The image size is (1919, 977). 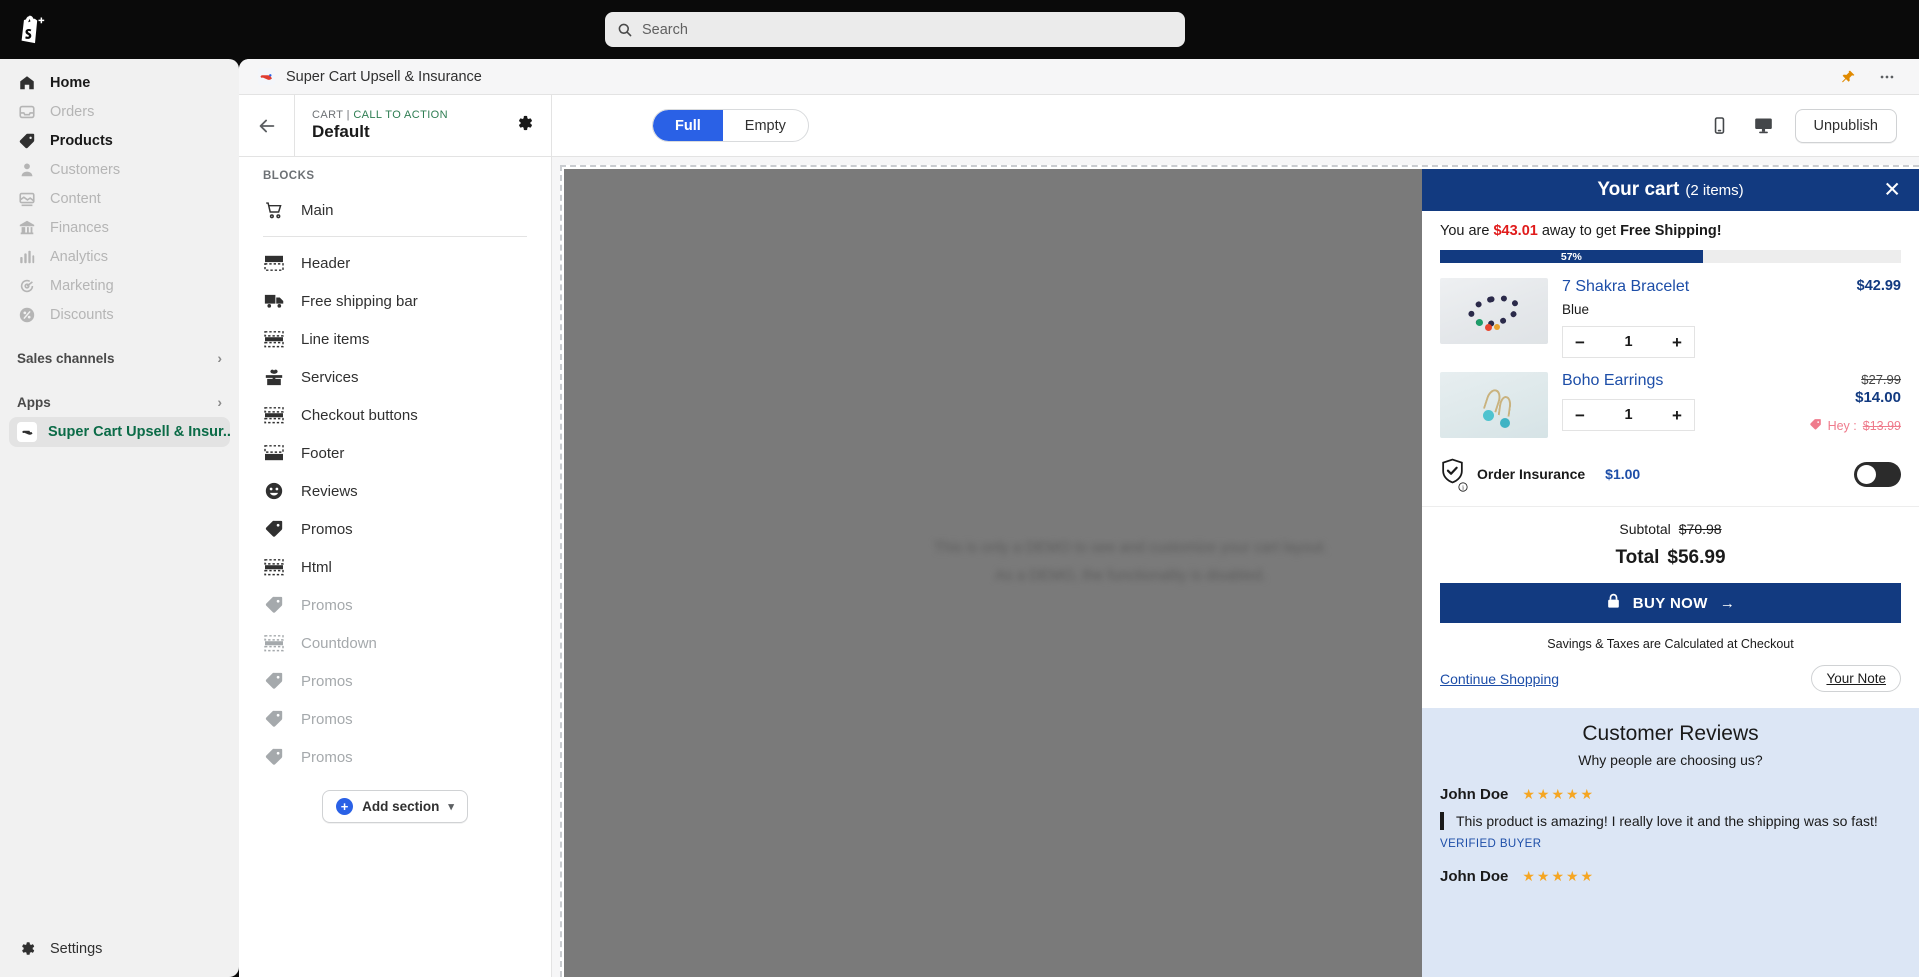 I want to click on finances-bank-icon, so click(x=27, y=228).